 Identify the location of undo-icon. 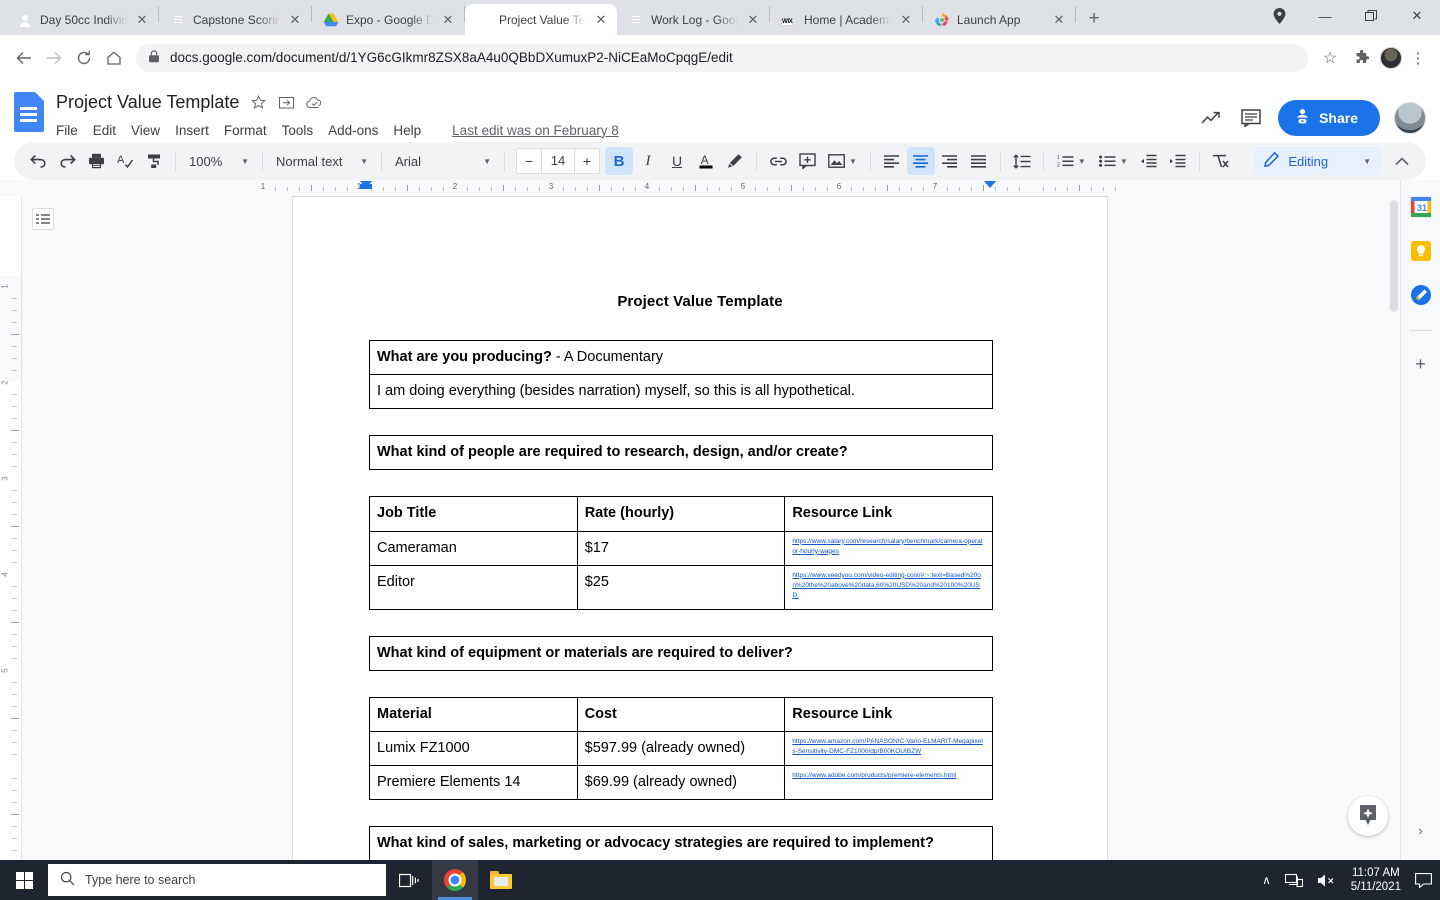
(38, 161).